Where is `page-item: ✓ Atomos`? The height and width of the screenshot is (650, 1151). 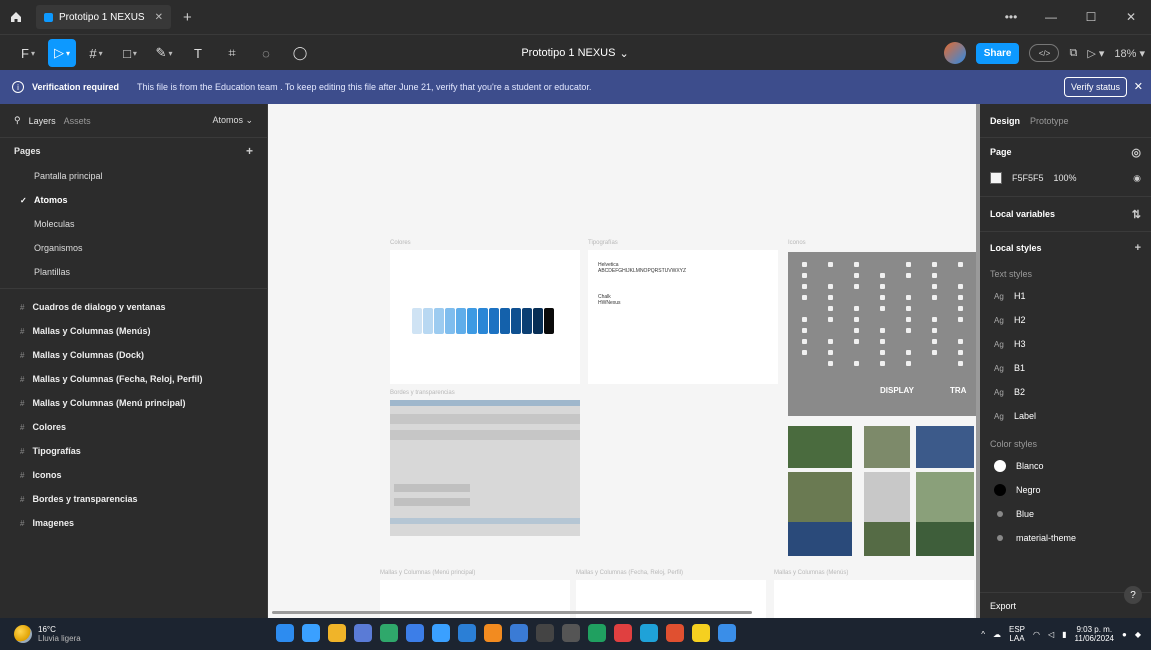
page-item: ✓ Atomos is located at coordinates (133, 200).